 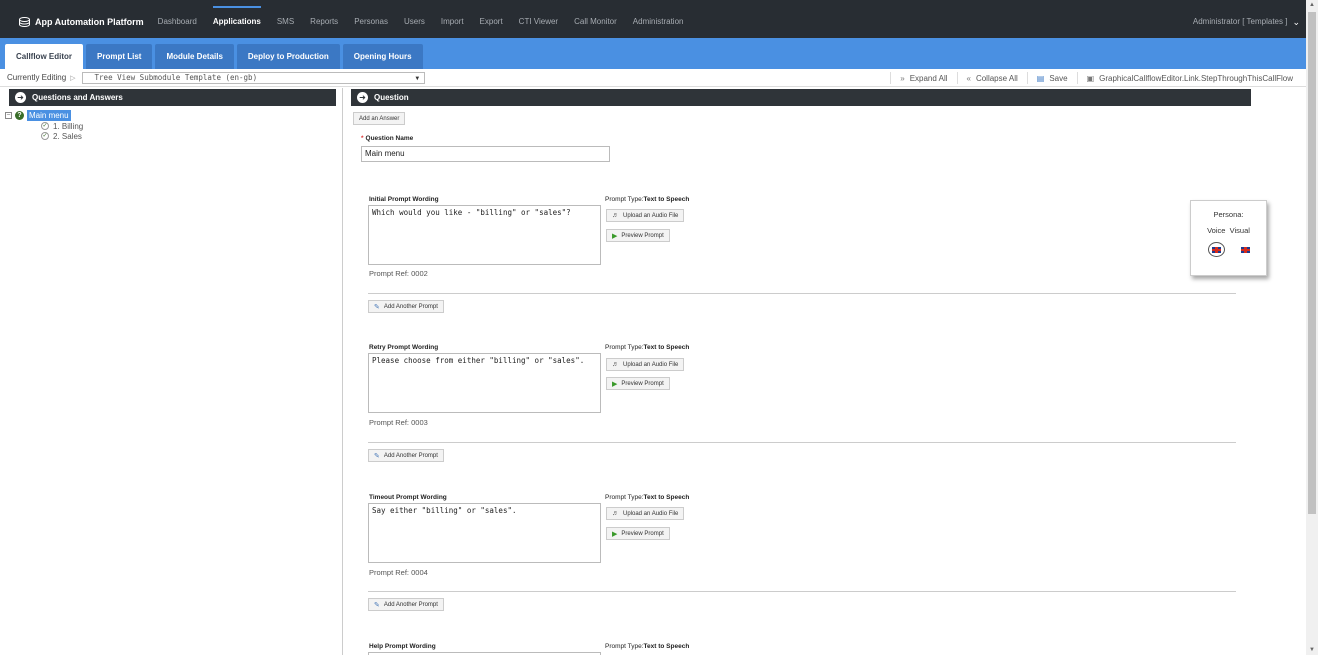 What do you see at coordinates (1228, 238) in the screenshot?
I see `persona-panel: Persona: Voice Visual` at bounding box center [1228, 238].